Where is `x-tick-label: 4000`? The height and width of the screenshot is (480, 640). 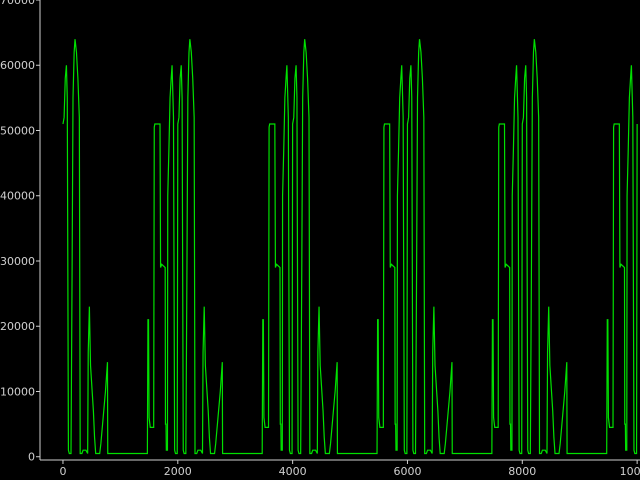 x-tick-label: 4000 is located at coordinates (293, 471).